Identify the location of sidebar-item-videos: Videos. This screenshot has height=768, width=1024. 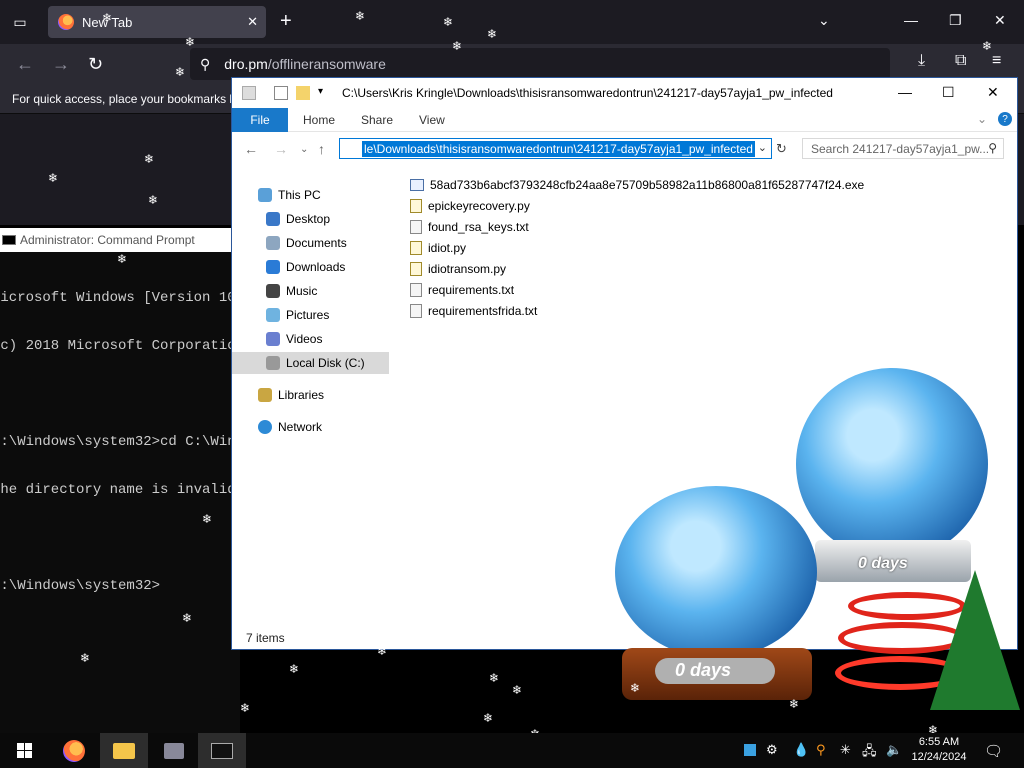
(310, 339).